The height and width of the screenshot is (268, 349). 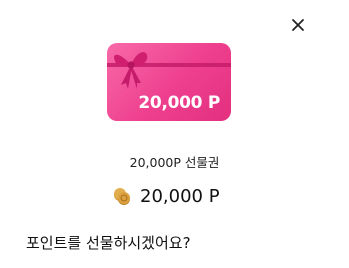 I want to click on coin-stack-icon, so click(x=122, y=196).